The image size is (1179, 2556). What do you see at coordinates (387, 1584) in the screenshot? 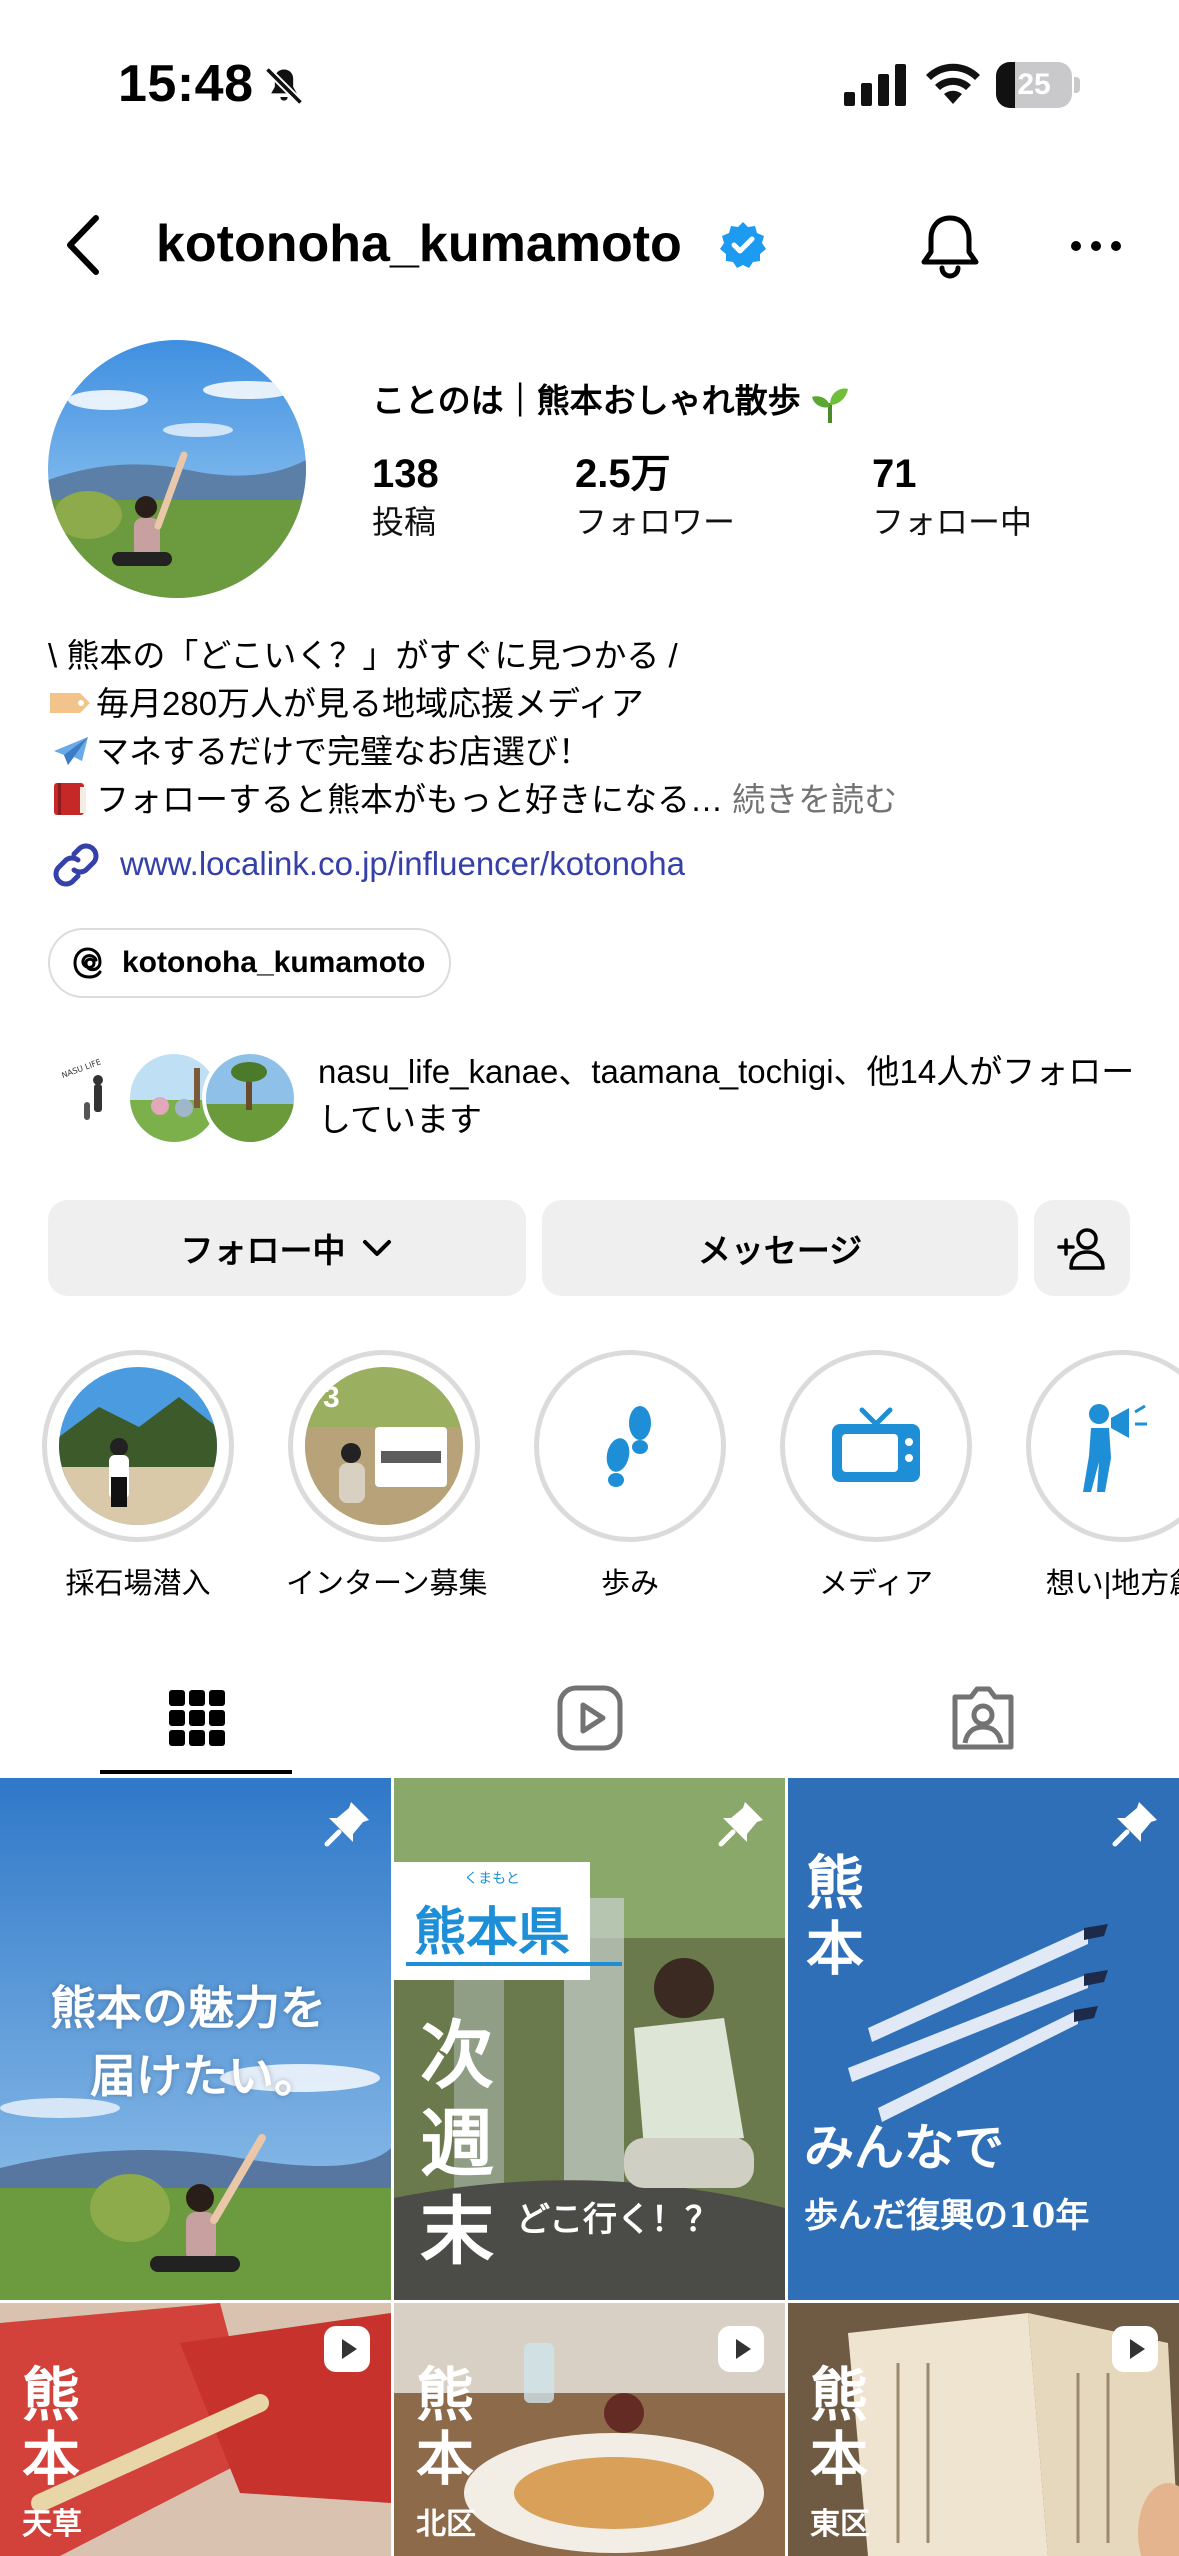
I see `highlight-label: インターン募集` at bounding box center [387, 1584].